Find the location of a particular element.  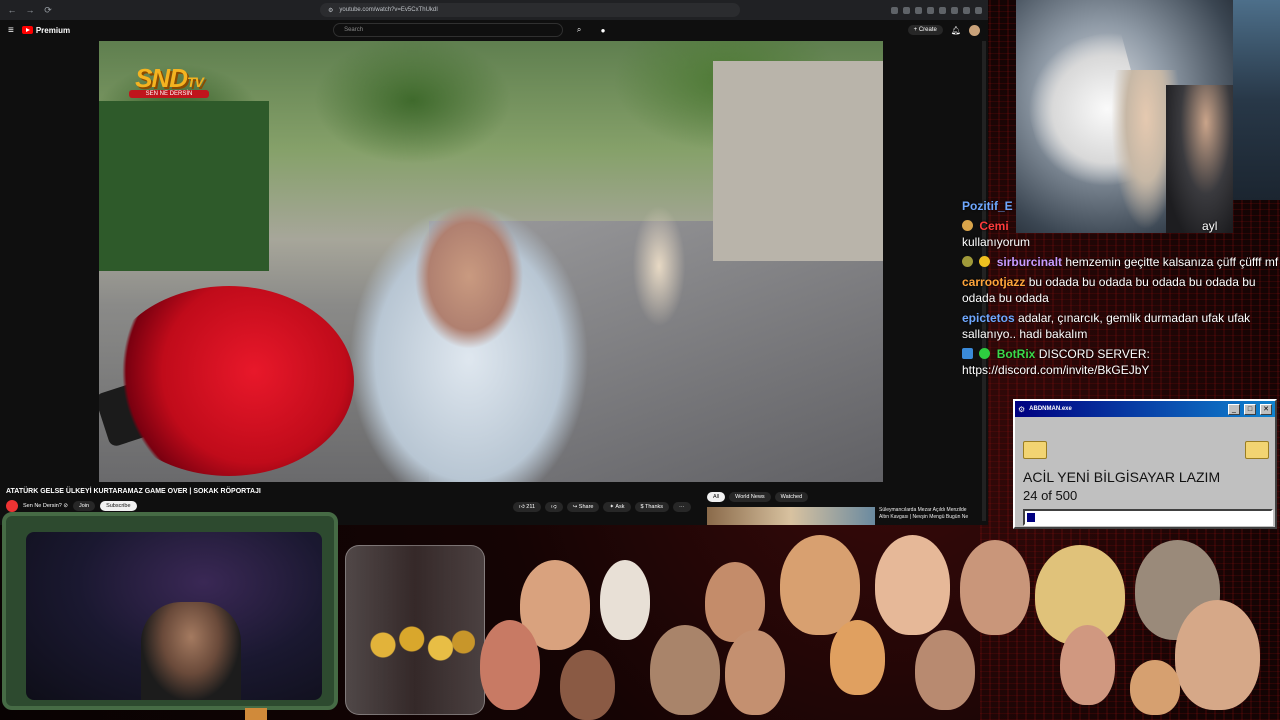

back-icon: ← is located at coordinates (12, 10).